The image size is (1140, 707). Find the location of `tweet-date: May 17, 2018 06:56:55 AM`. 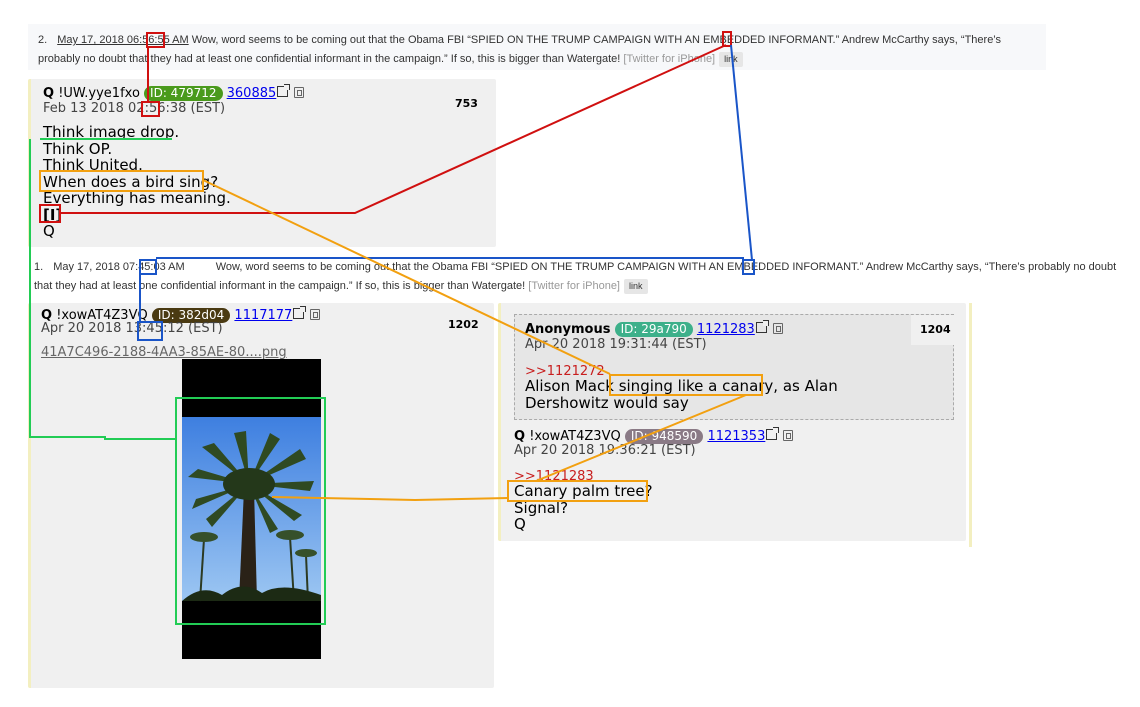

tweet-date: May 17, 2018 06:56:55 AM is located at coordinates (122, 40).